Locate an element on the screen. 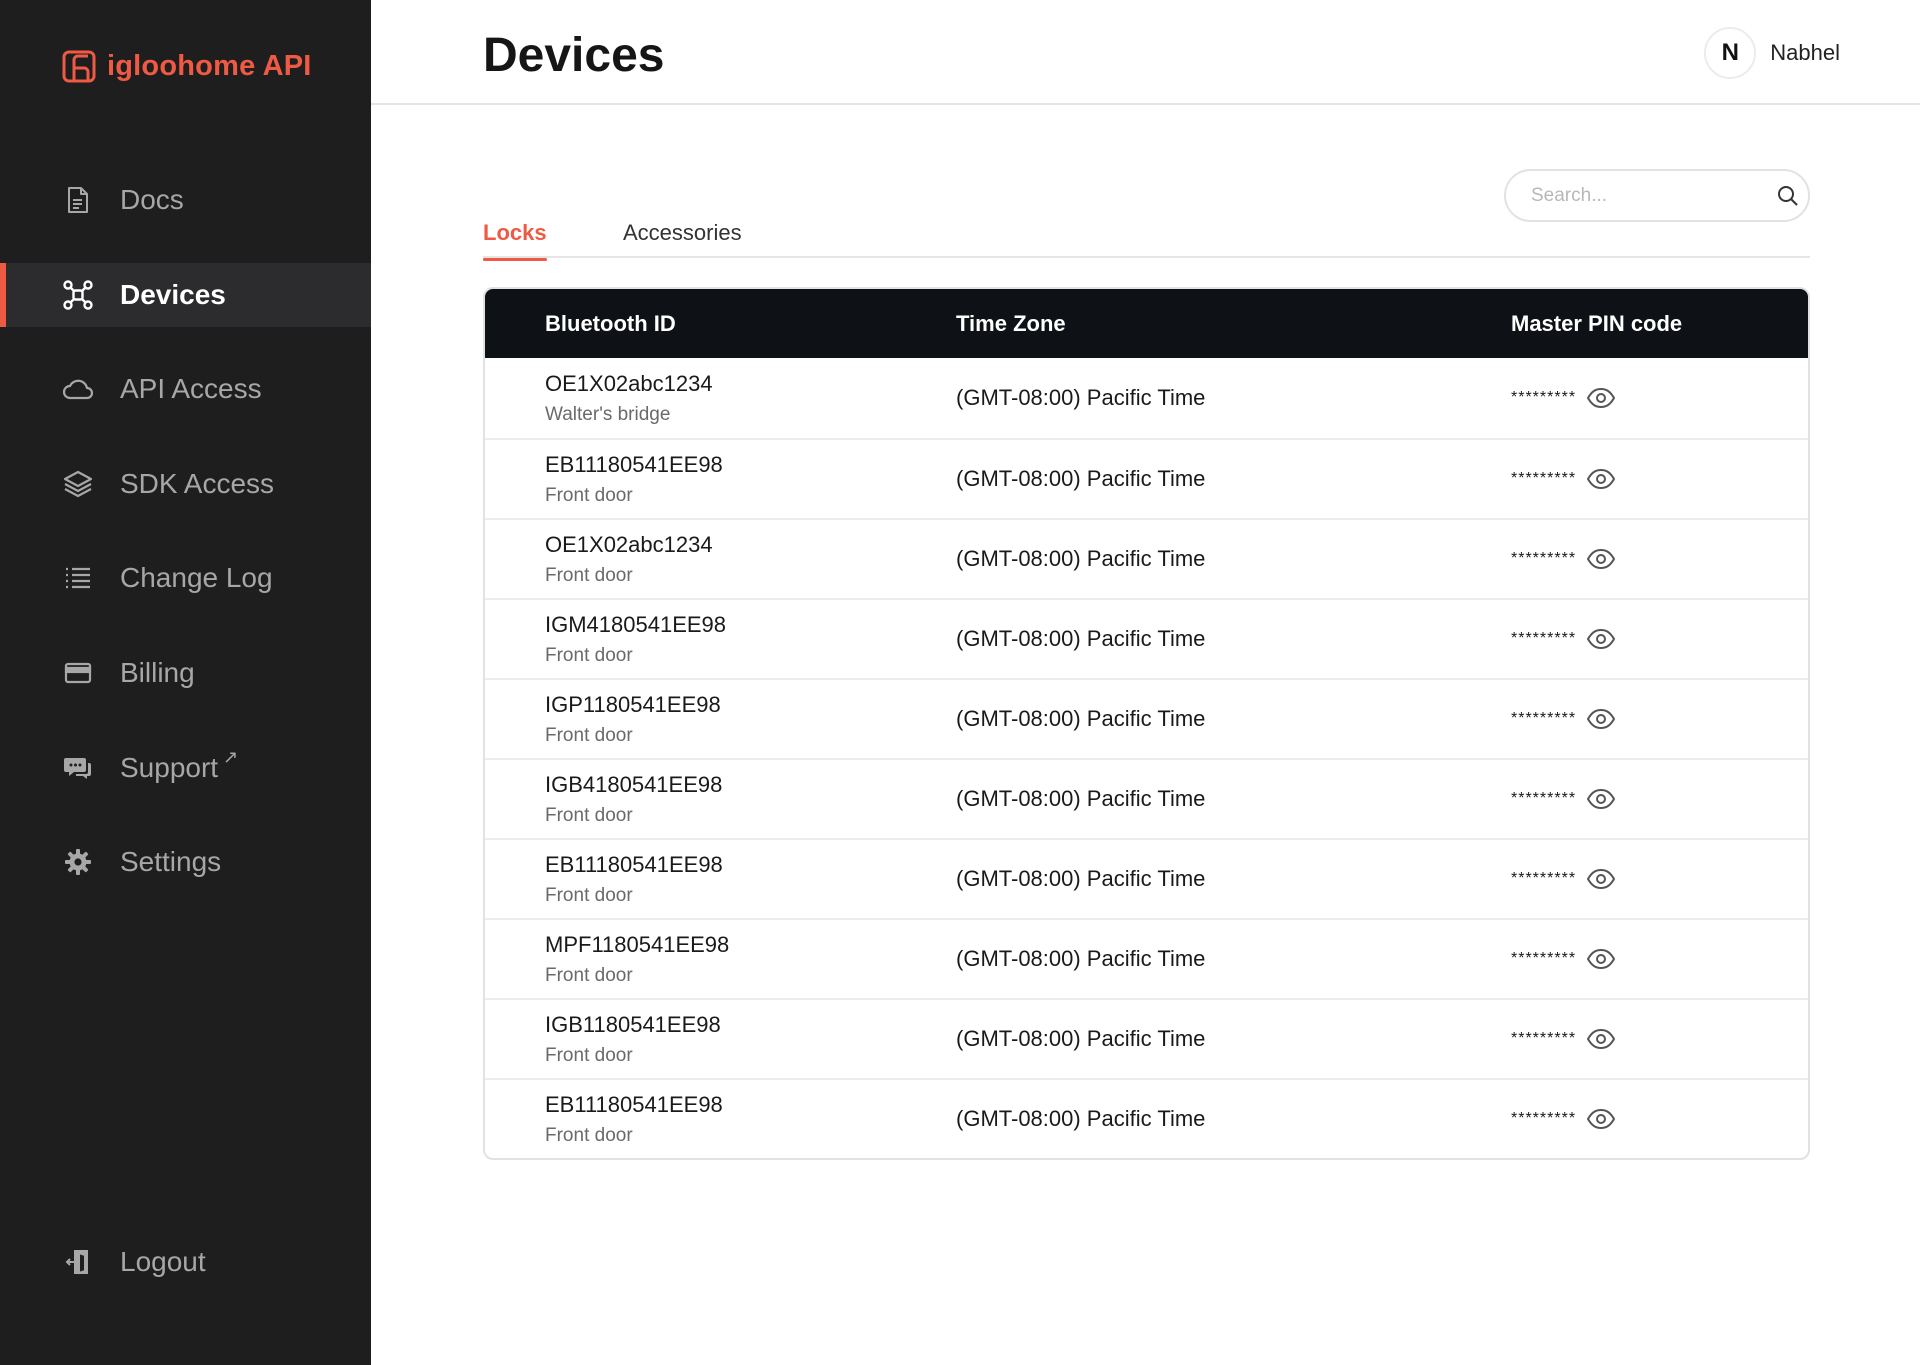  bluetooth-id: IGP1180541EE98 is located at coordinates (633, 704).